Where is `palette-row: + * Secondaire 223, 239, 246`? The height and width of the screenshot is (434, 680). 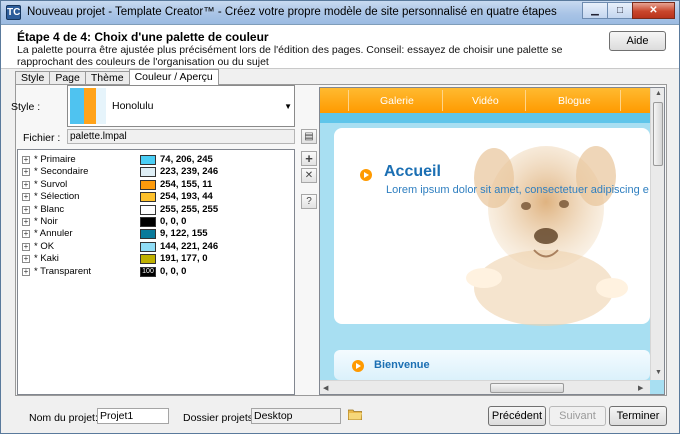 palette-row: + * Secondaire 223, 239, 246 is located at coordinates (156, 172).